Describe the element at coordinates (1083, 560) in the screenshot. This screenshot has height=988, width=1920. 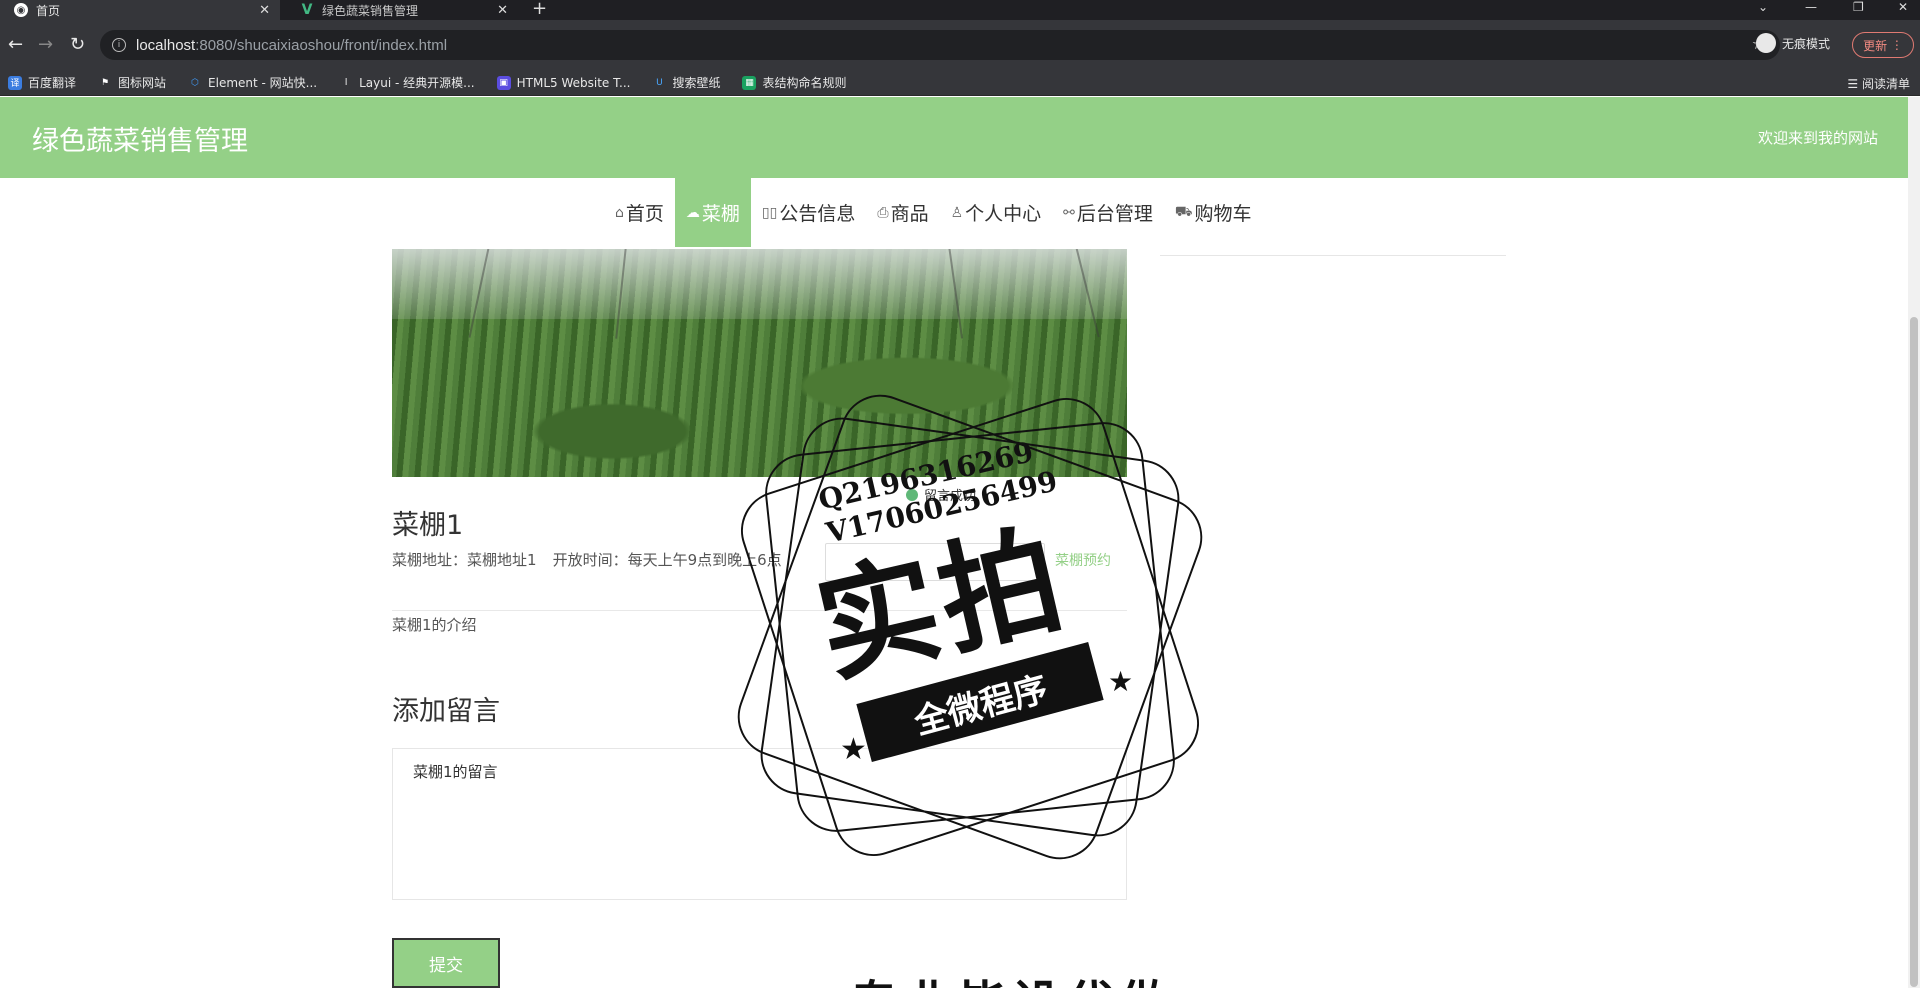
I see `reserve-button: 菜棚预约` at that location.